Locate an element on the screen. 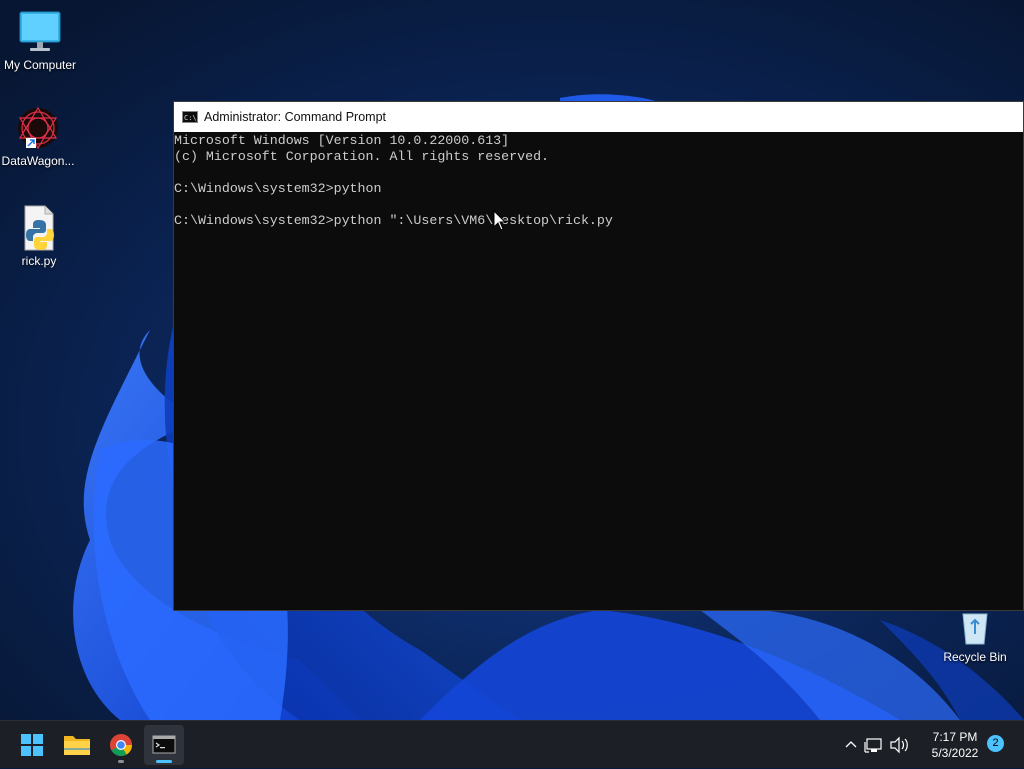  desktop-icon-label: My Computer is located at coordinates (40, 65).